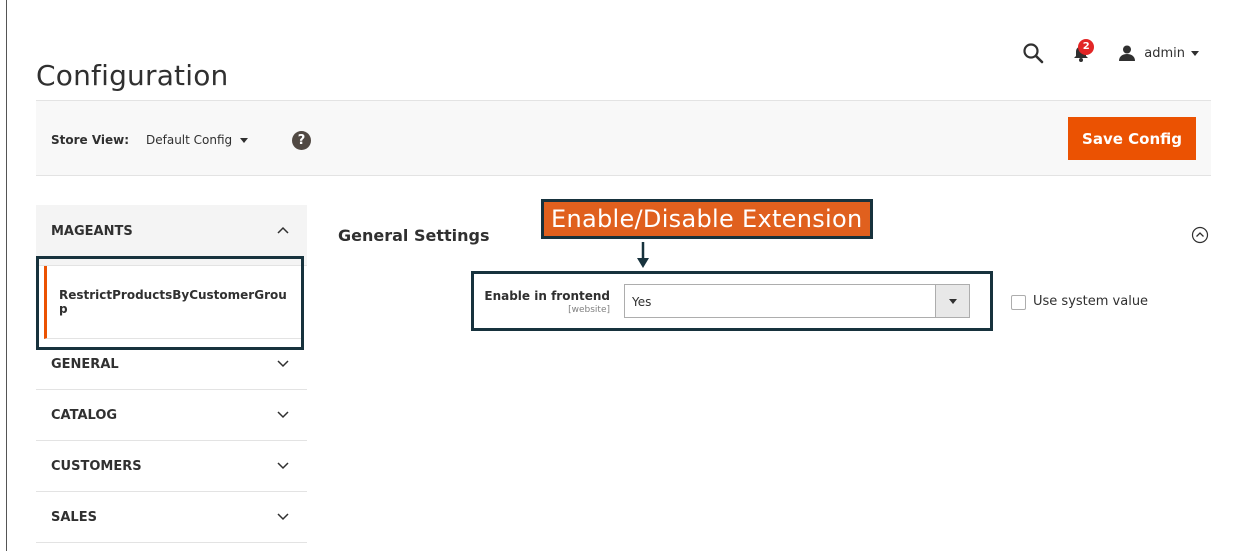 This screenshot has height=551, width=1239. I want to click on section-title: General Settings, so click(414, 235).